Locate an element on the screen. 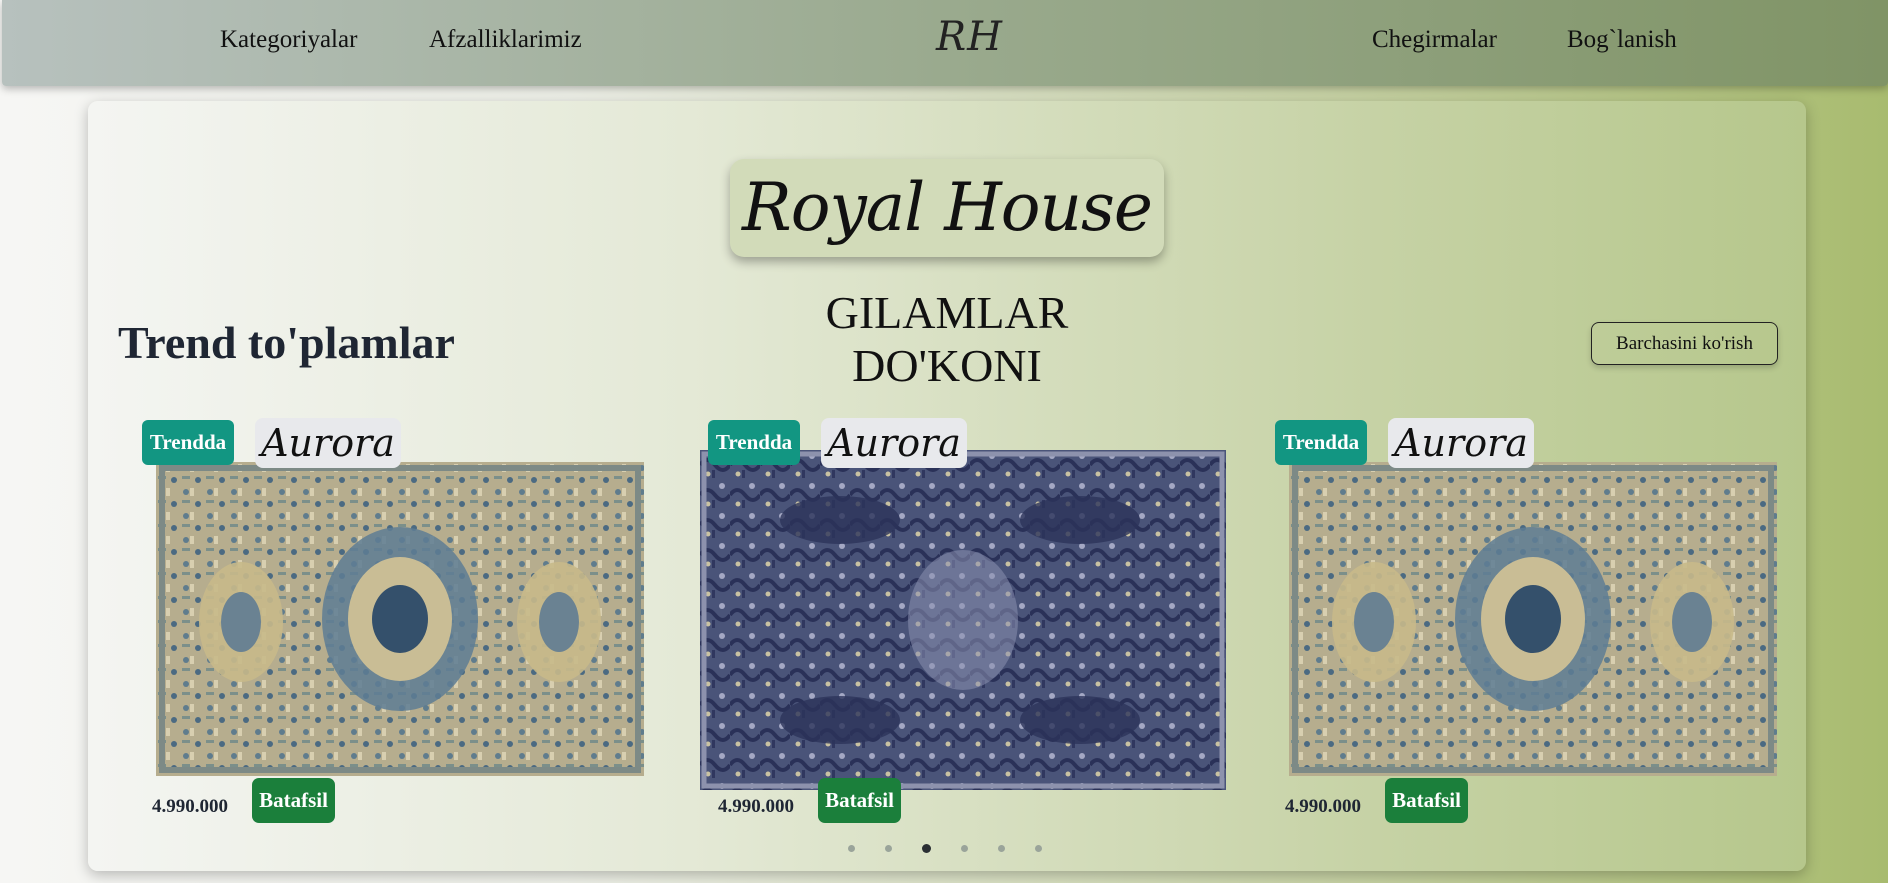 This screenshot has height=883, width=1888. section-title: Trend to'plamlar is located at coordinates (286, 342).